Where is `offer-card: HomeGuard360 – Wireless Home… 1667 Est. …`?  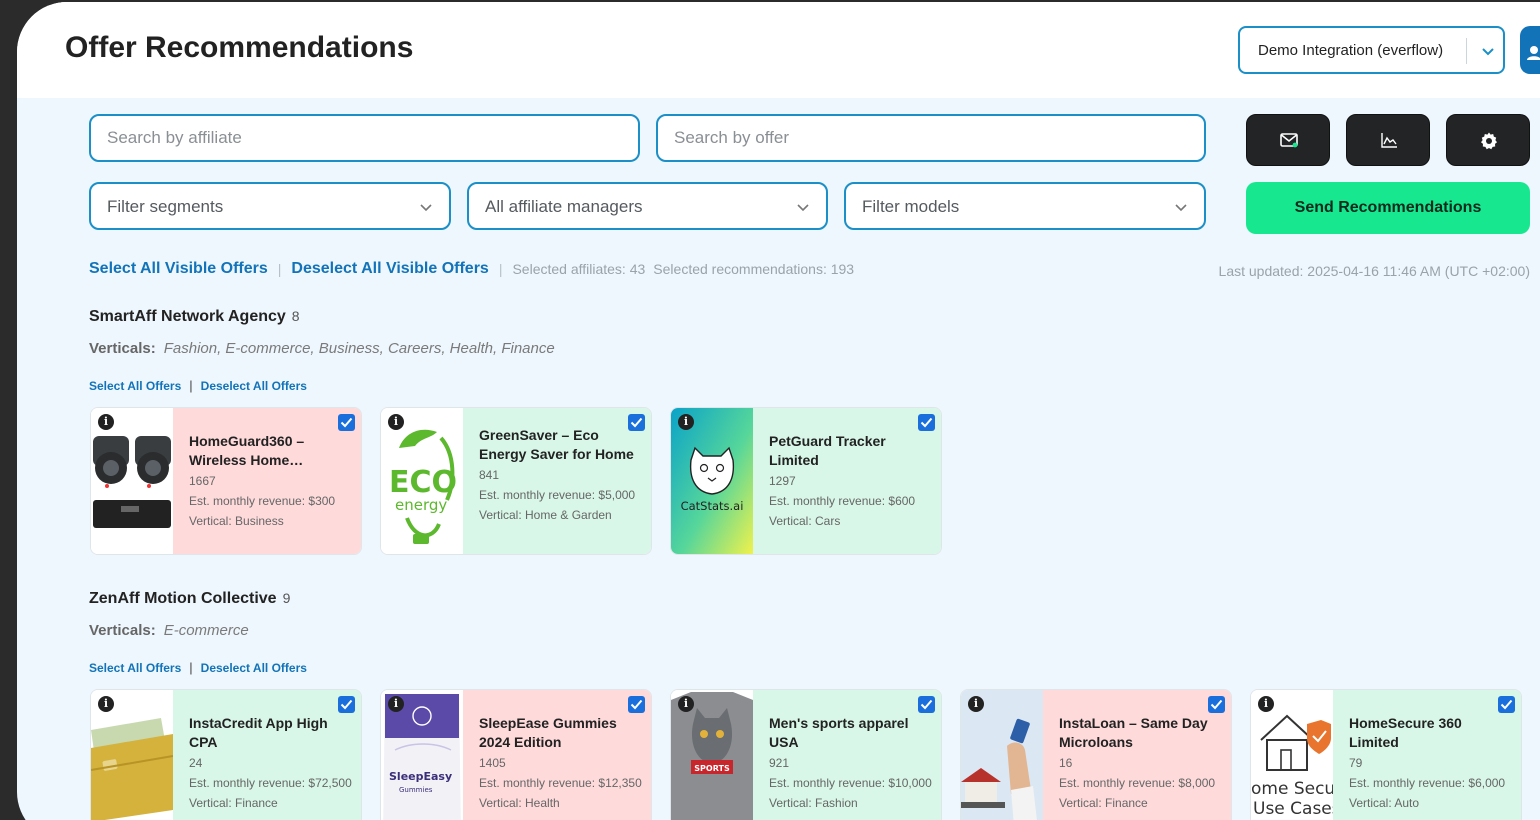 offer-card: HomeGuard360 – Wireless Home… 1667 Est. … is located at coordinates (226, 481).